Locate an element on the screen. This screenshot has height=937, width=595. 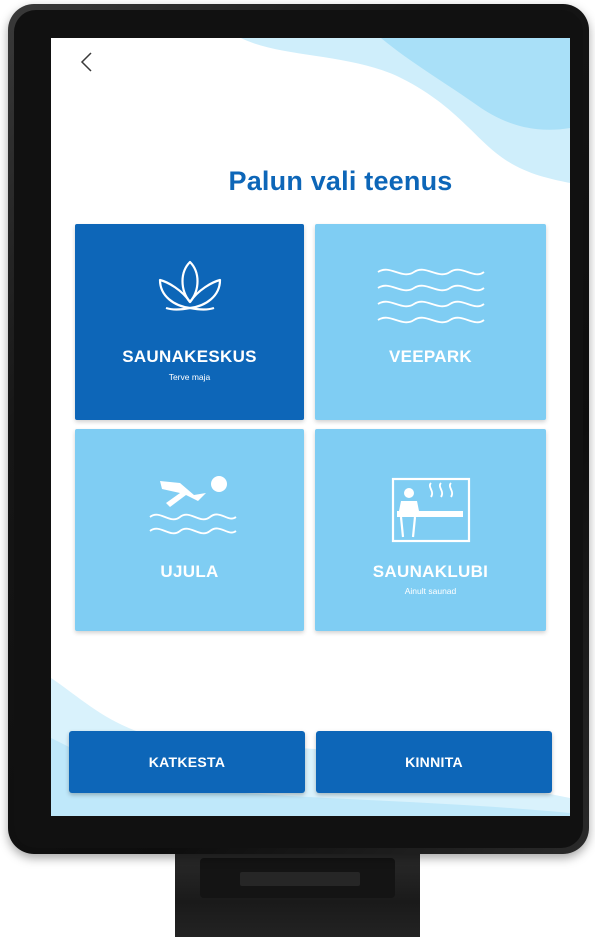
service-label: VEEPARK is located at coordinates (430, 356).